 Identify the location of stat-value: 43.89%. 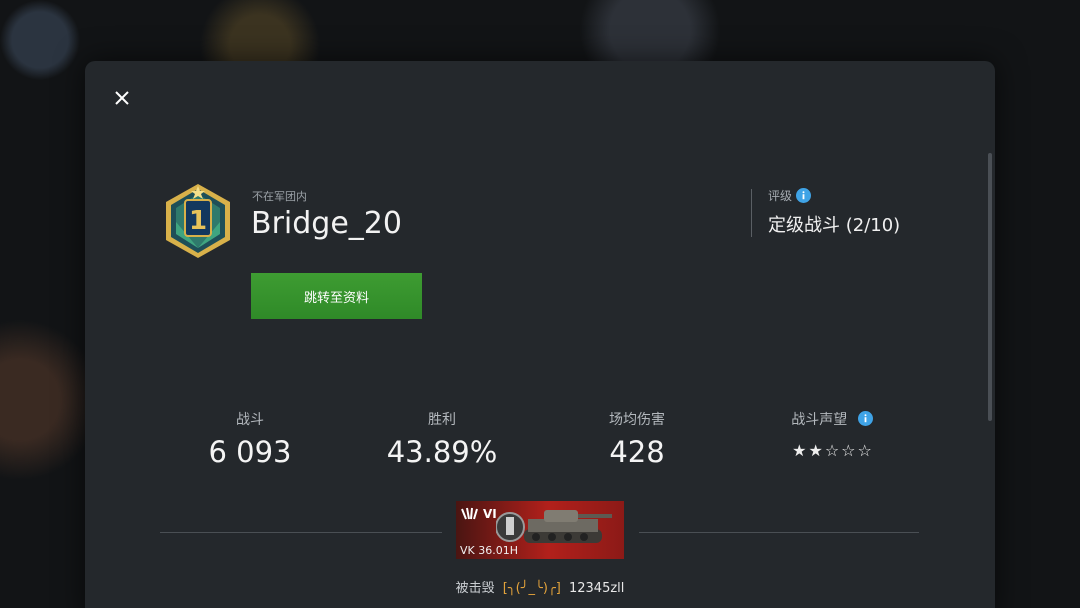
(442, 452).